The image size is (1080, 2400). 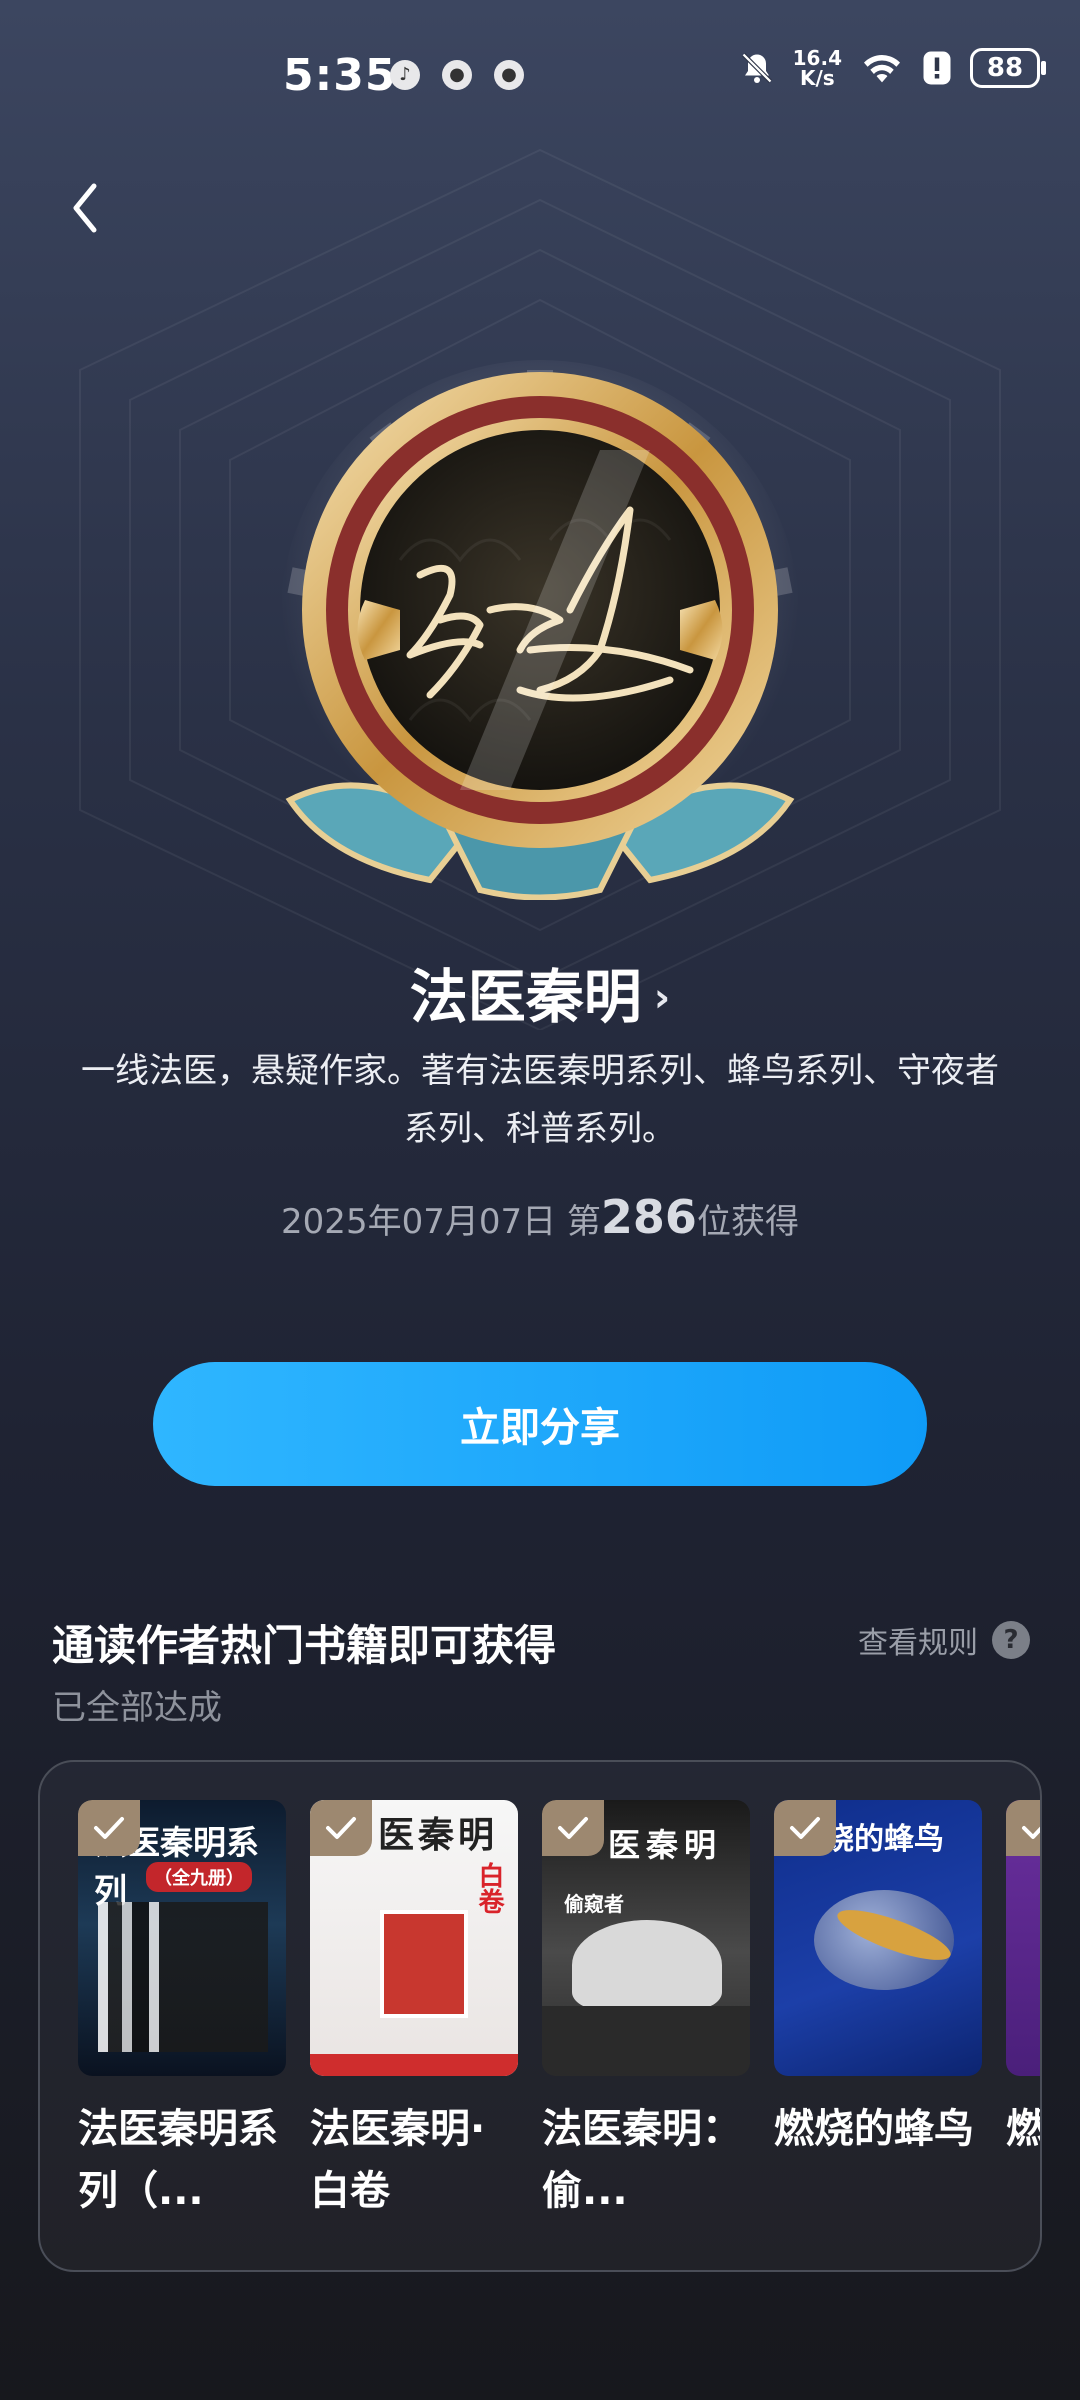 I want to click on app-notification-icon: ●, so click(x=457, y=75).